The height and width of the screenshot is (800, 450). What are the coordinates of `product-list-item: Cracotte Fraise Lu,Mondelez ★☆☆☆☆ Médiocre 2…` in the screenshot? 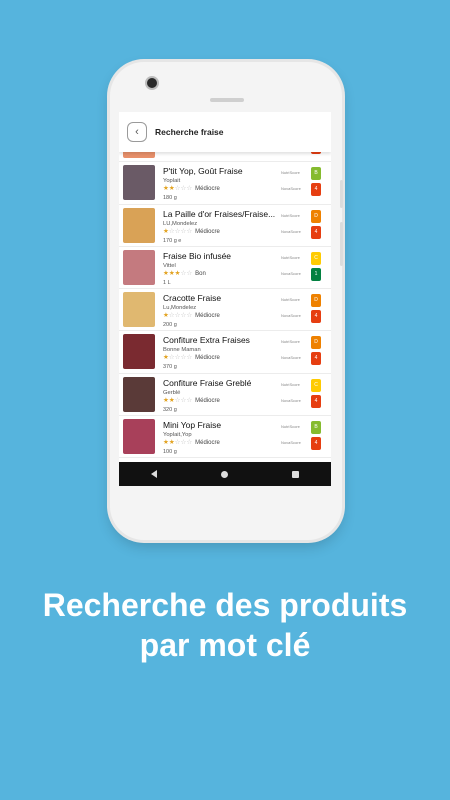 It's located at (225, 310).